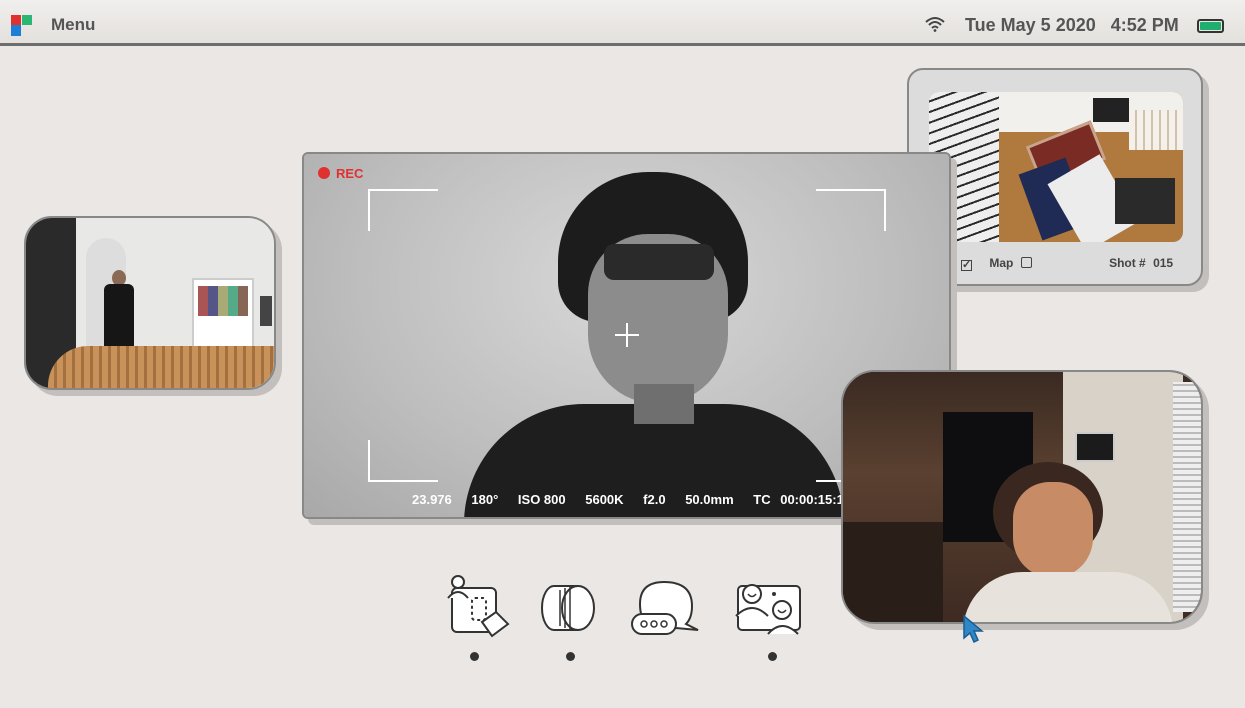  What do you see at coordinates (967, 265) in the screenshot?
I see `option-partial-checkbox: ✓` at bounding box center [967, 265].